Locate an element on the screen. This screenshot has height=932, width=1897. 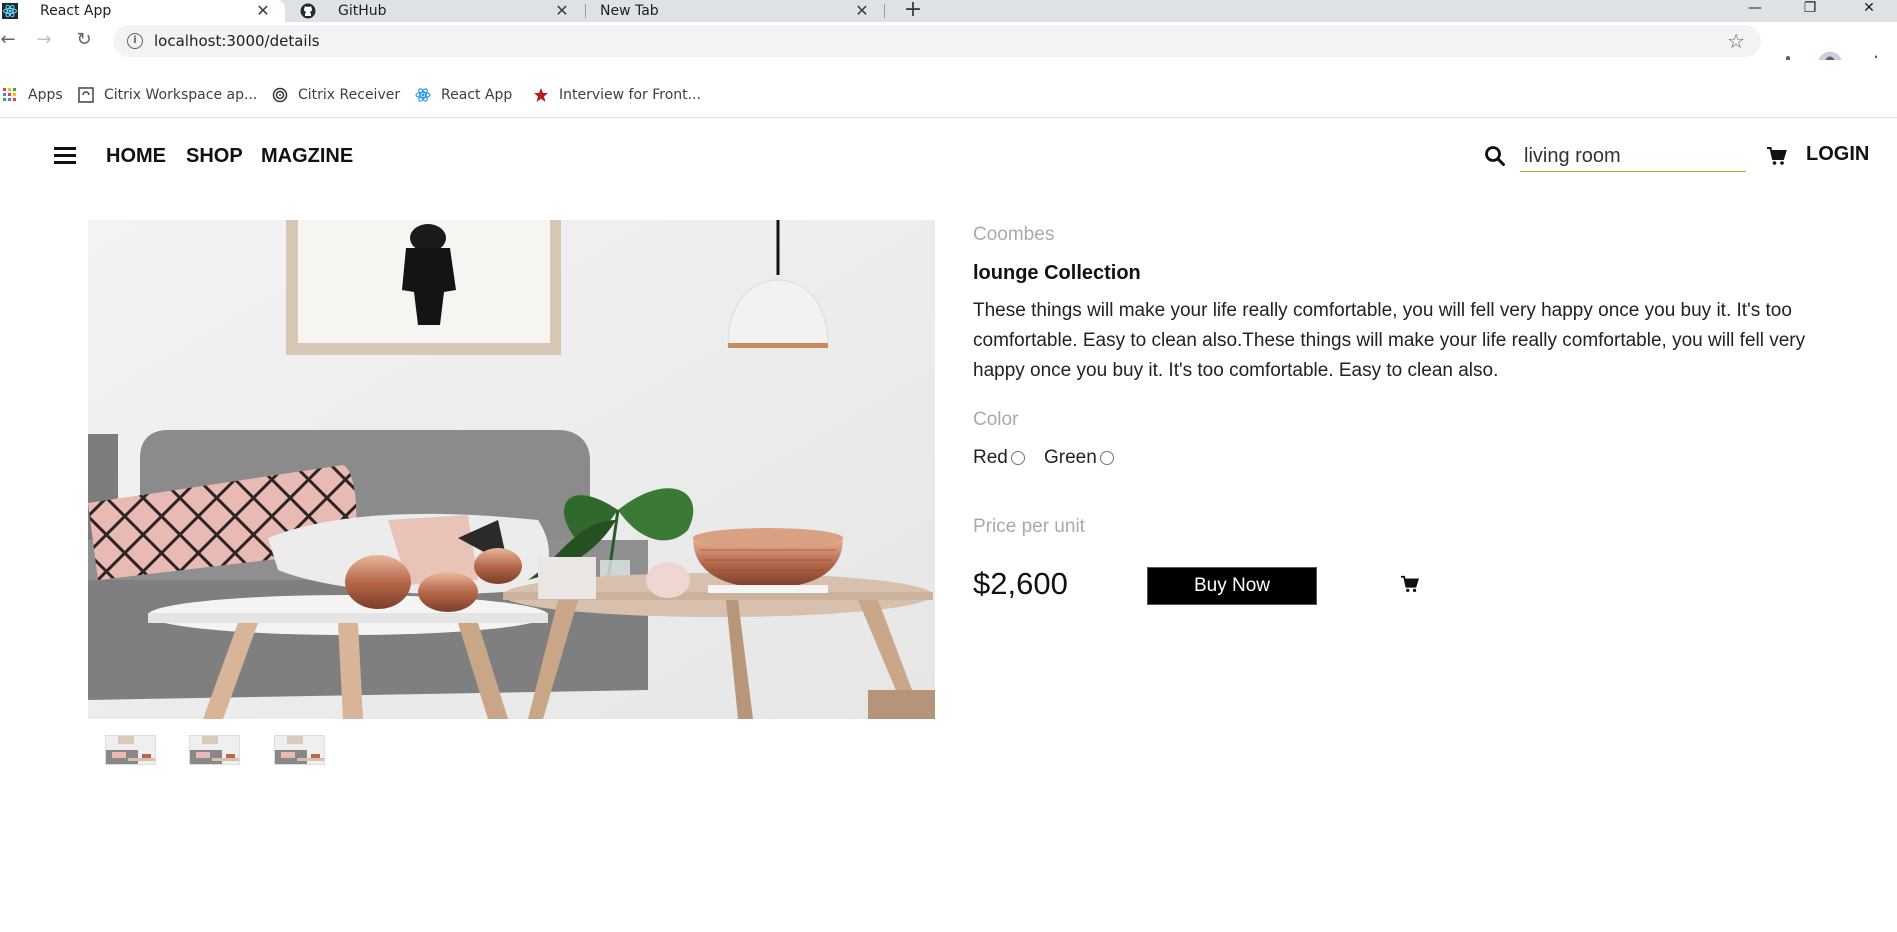
bookmark-citrix-receiver: Citrix Receiver is located at coordinates (336, 95).